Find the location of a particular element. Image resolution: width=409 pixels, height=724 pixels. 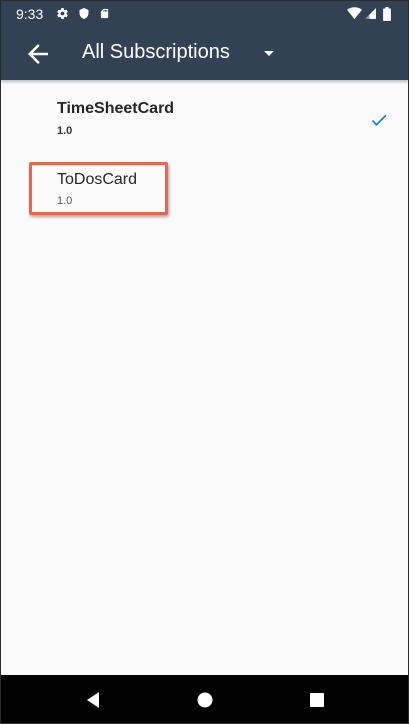

subscription-name: TimeSheetCard is located at coordinates (116, 108).